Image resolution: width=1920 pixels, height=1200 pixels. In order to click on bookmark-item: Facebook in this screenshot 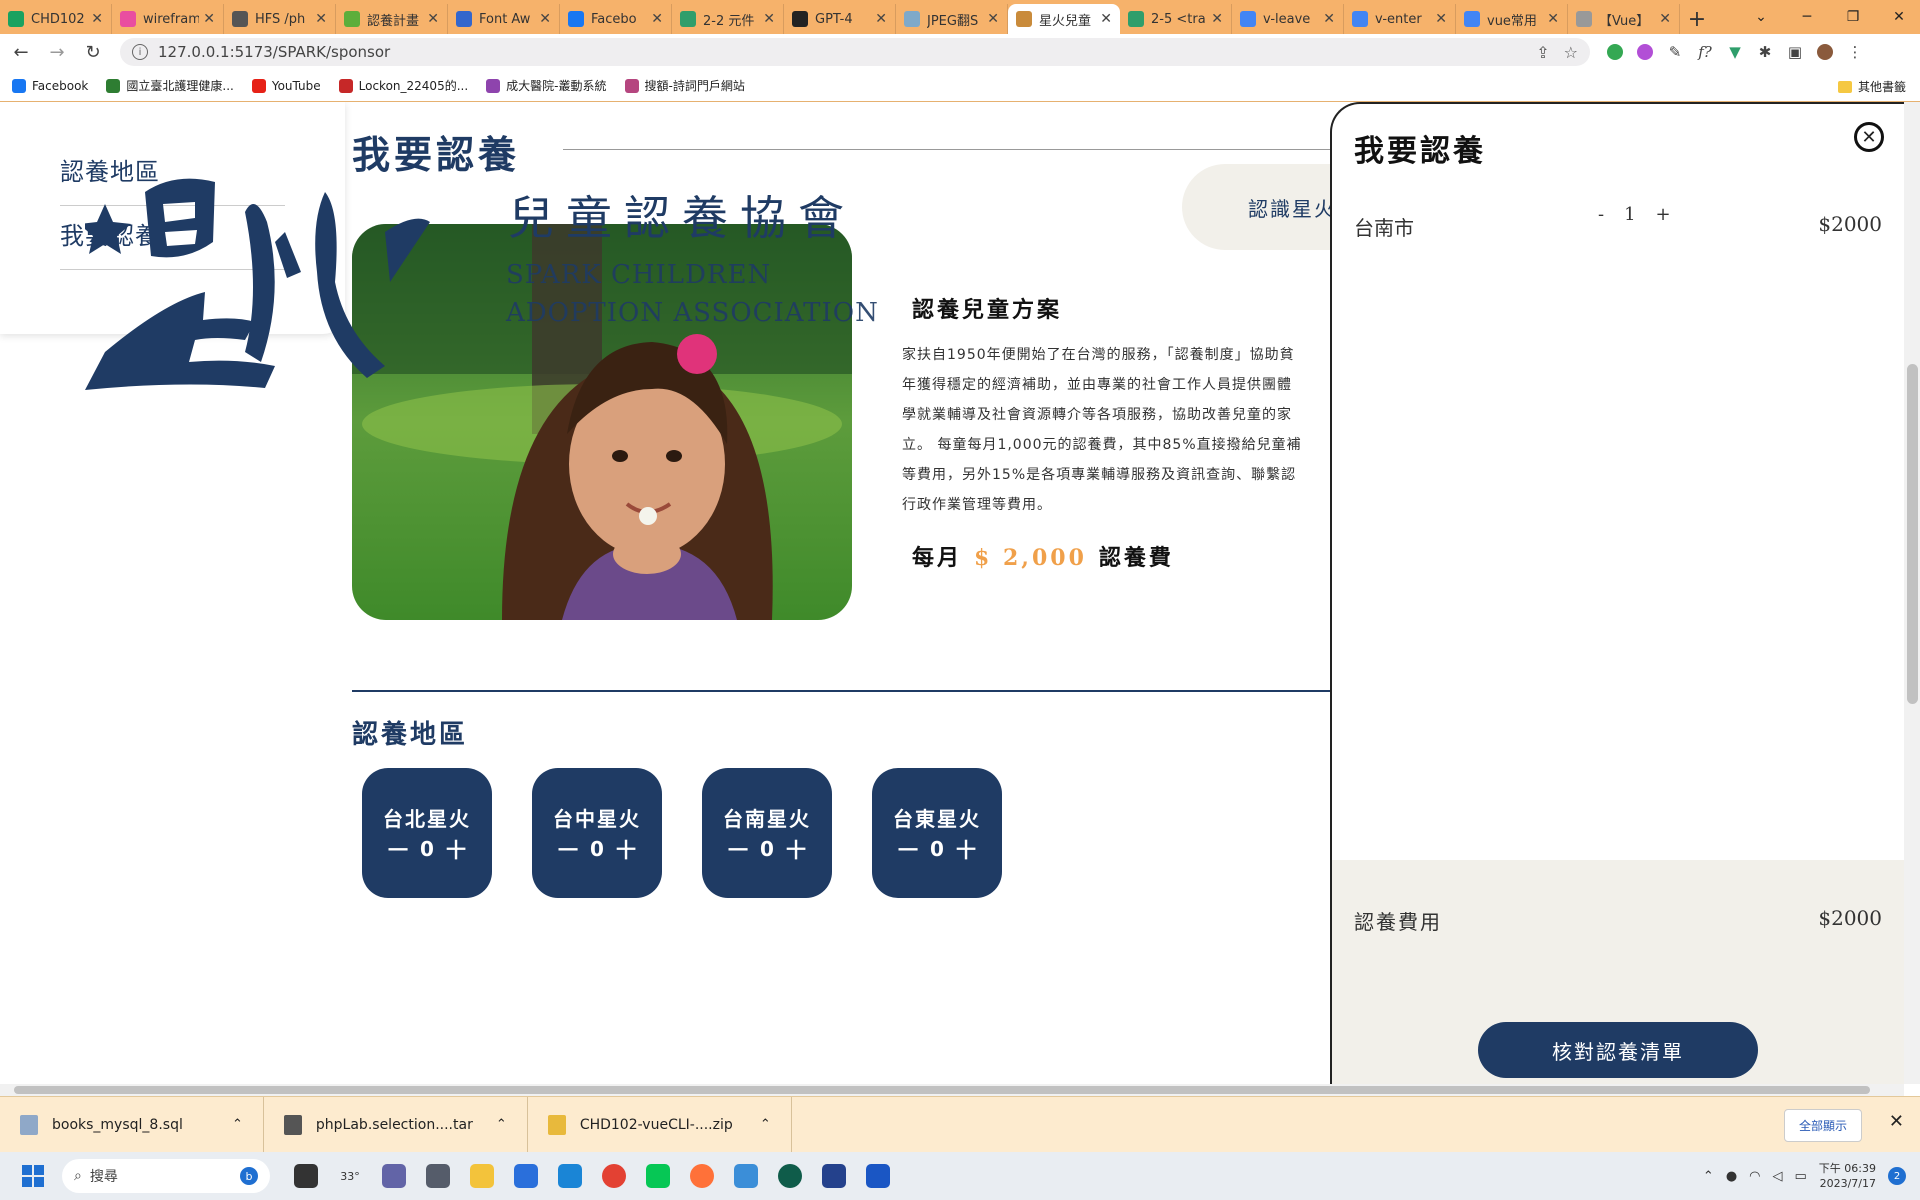, I will do `click(50, 85)`.